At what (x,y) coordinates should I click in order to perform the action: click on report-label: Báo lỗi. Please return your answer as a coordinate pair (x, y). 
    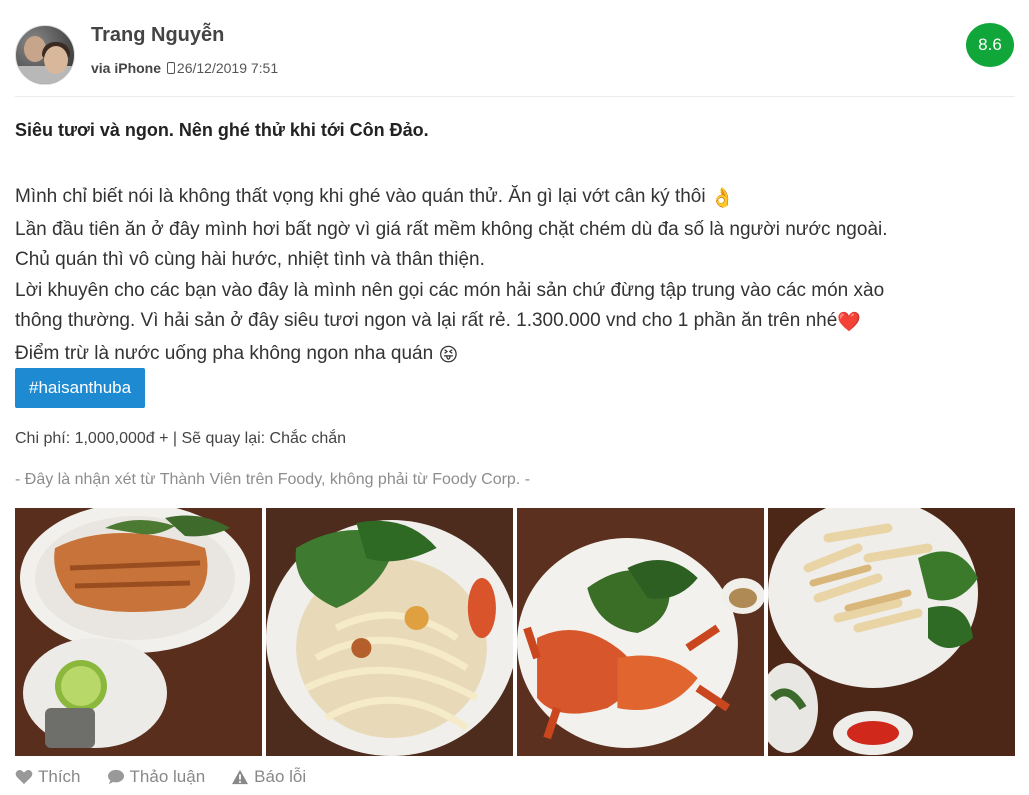
    Looking at the image, I should click on (280, 776).